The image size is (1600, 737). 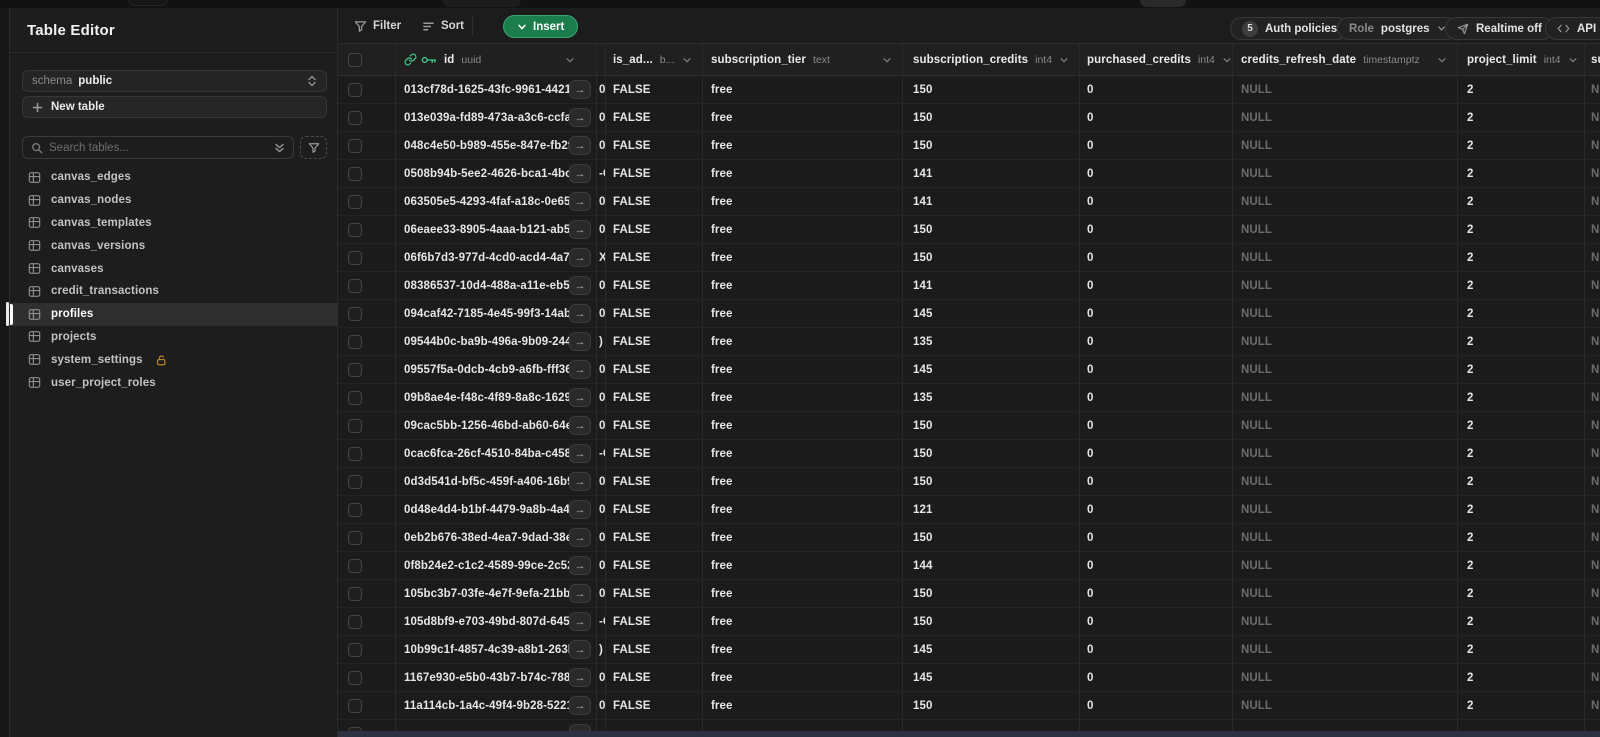 I want to click on id-cell: 09b8ae4e-f48c-4f89-8a8c-1629b... →, so click(x=496, y=397).